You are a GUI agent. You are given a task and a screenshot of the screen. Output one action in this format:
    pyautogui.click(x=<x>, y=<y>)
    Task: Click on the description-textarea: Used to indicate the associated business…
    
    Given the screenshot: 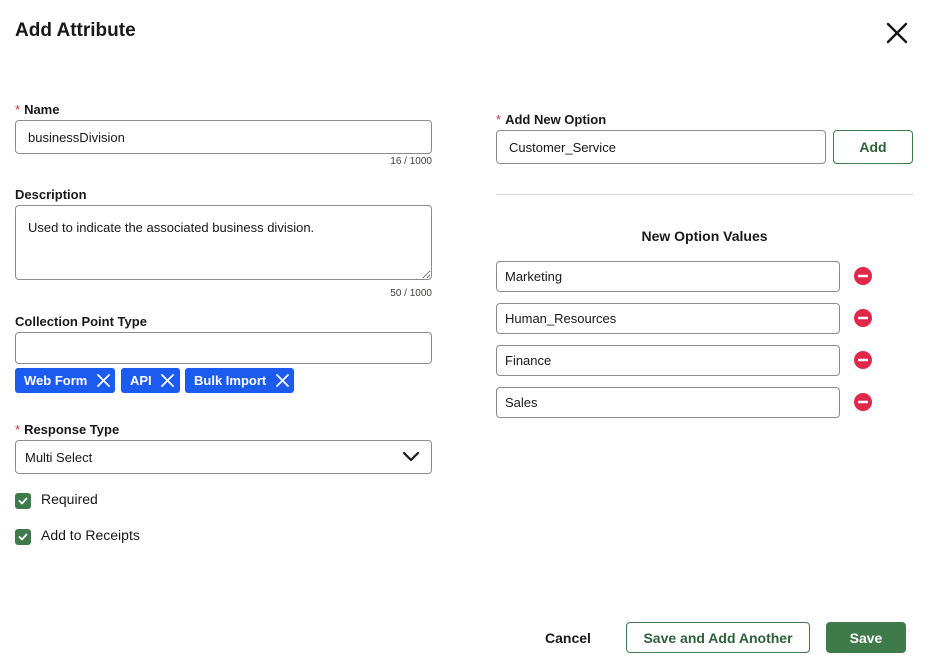 What is the action you would take?
    pyautogui.click(x=223, y=242)
    